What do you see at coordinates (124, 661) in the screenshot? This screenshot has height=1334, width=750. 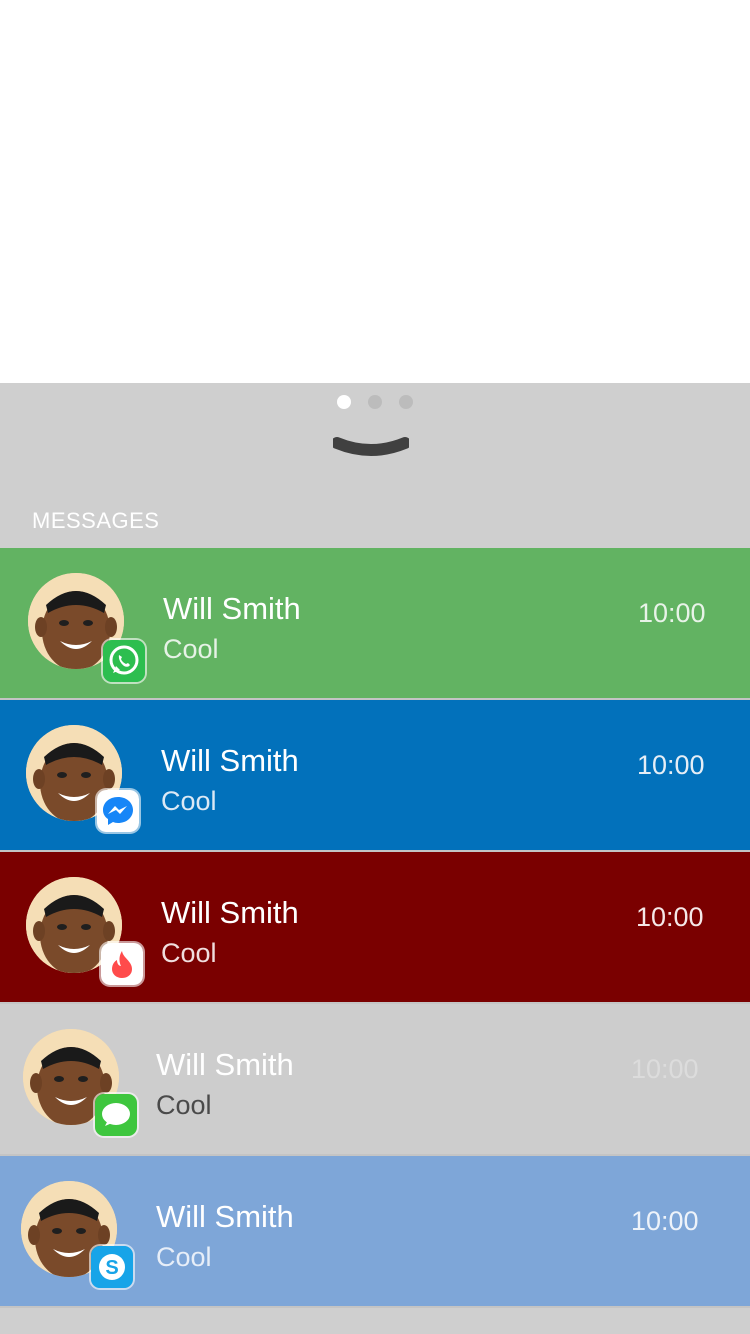 I see `whatsapp-icon` at bounding box center [124, 661].